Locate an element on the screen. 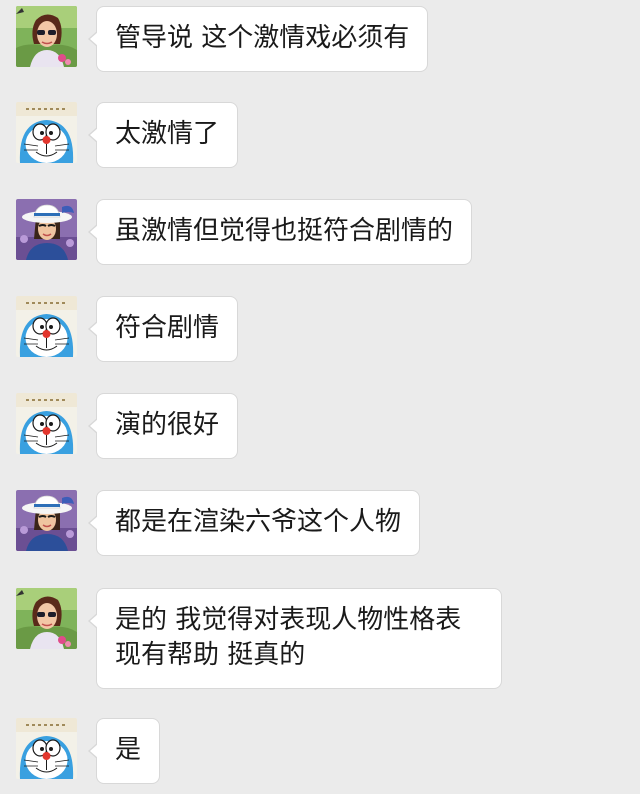 The image size is (640, 794). message-bubble: 符合剧情 is located at coordinates (163, 329).